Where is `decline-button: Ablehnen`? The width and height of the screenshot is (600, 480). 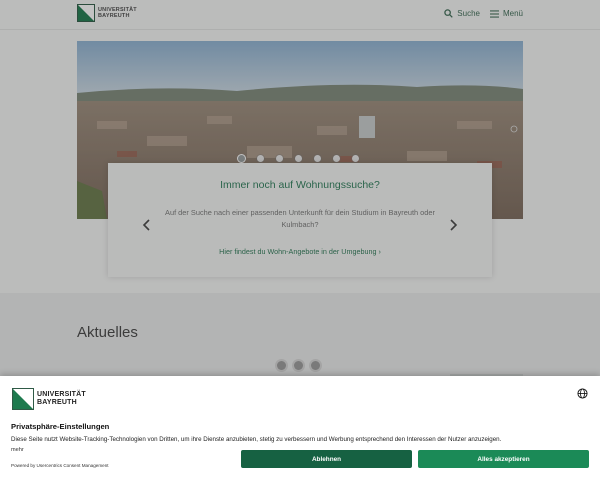 decline-button: Ablehnen is located at coordinates (326, 459).